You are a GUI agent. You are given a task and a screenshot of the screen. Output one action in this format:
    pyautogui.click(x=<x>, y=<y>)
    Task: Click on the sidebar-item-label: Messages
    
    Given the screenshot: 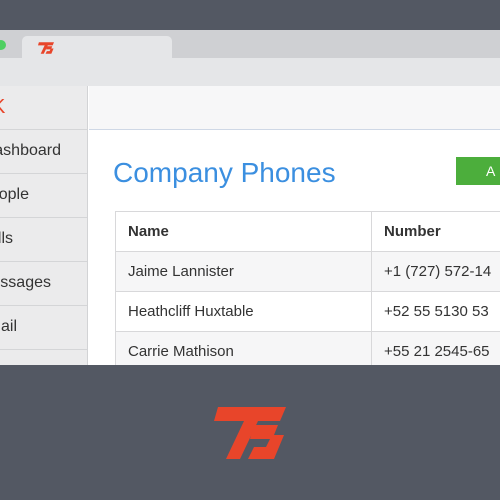 What is the action you would take?
    pyautogui.click(x=25, y=282)
    